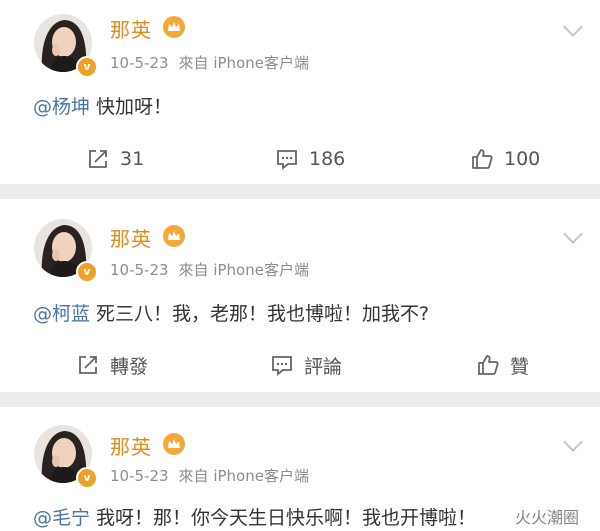 The height and width of the screenshot is (531, 600). What do you see at coordinates (547, 517) in the screenshot?
I see `watermark: 火火潮圈` at bounding box center [547, 517].